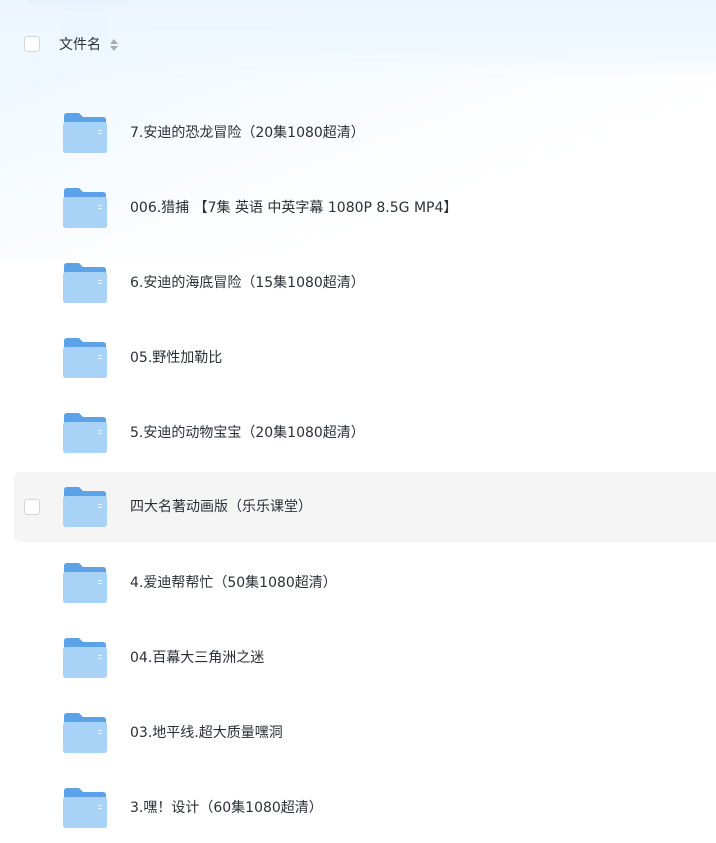  What do you see at coordinates (80, 45) in the screenshot?
I see `file-name-column-header: 文件名` at bounding box center [80, 45].